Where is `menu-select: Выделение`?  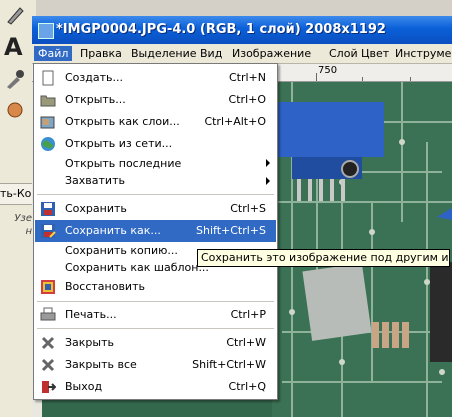
menu-select: Выделение is located at coordinates (164, 53).